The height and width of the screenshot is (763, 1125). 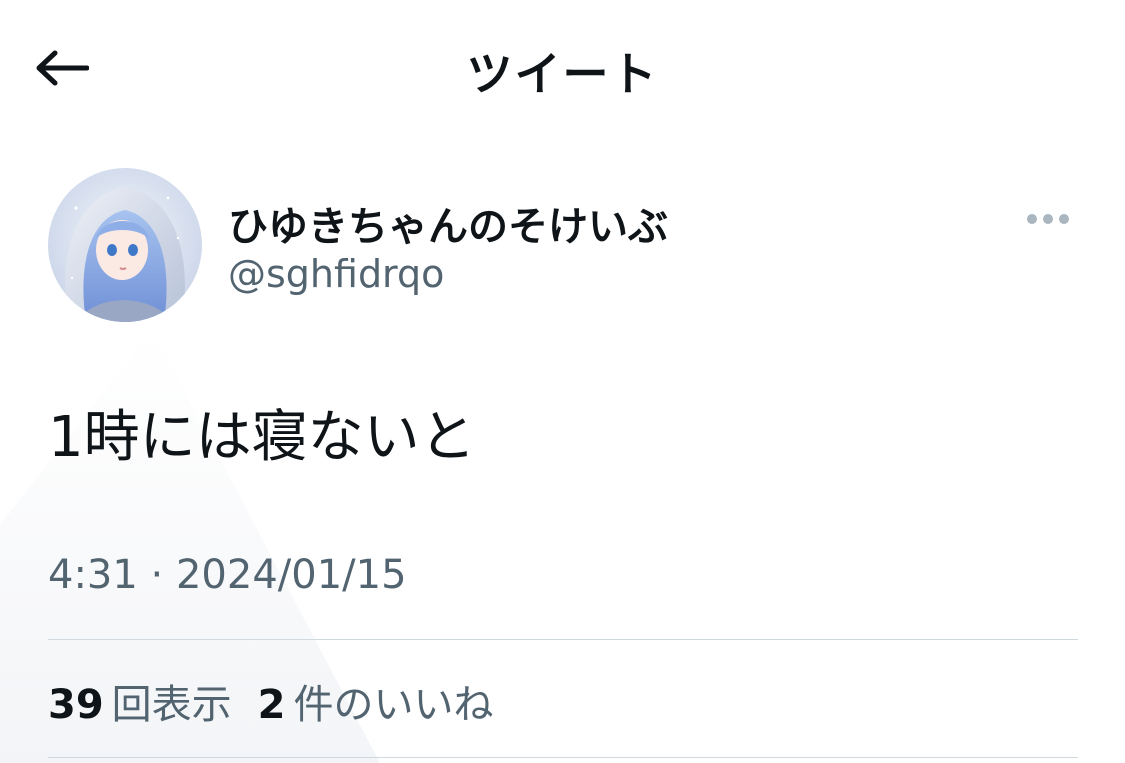 I want to click on more-options-button, so click(x=1048, y=219).